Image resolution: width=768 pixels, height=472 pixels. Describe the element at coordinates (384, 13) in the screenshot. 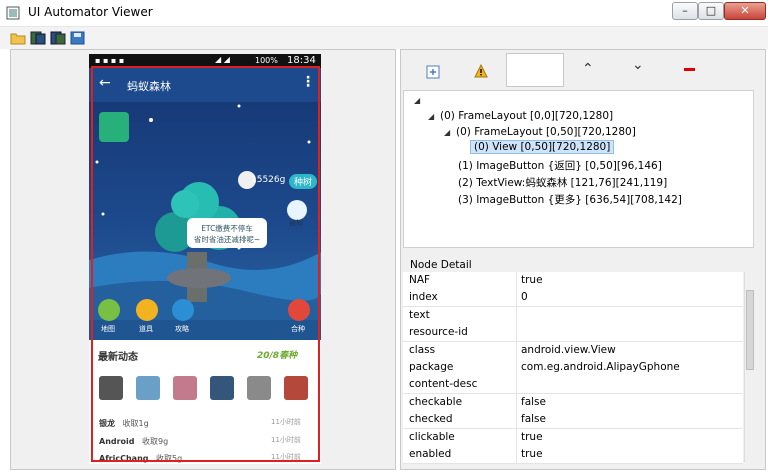

I see `title-bar: UI Automator Viewer – □ ✕` at that location.